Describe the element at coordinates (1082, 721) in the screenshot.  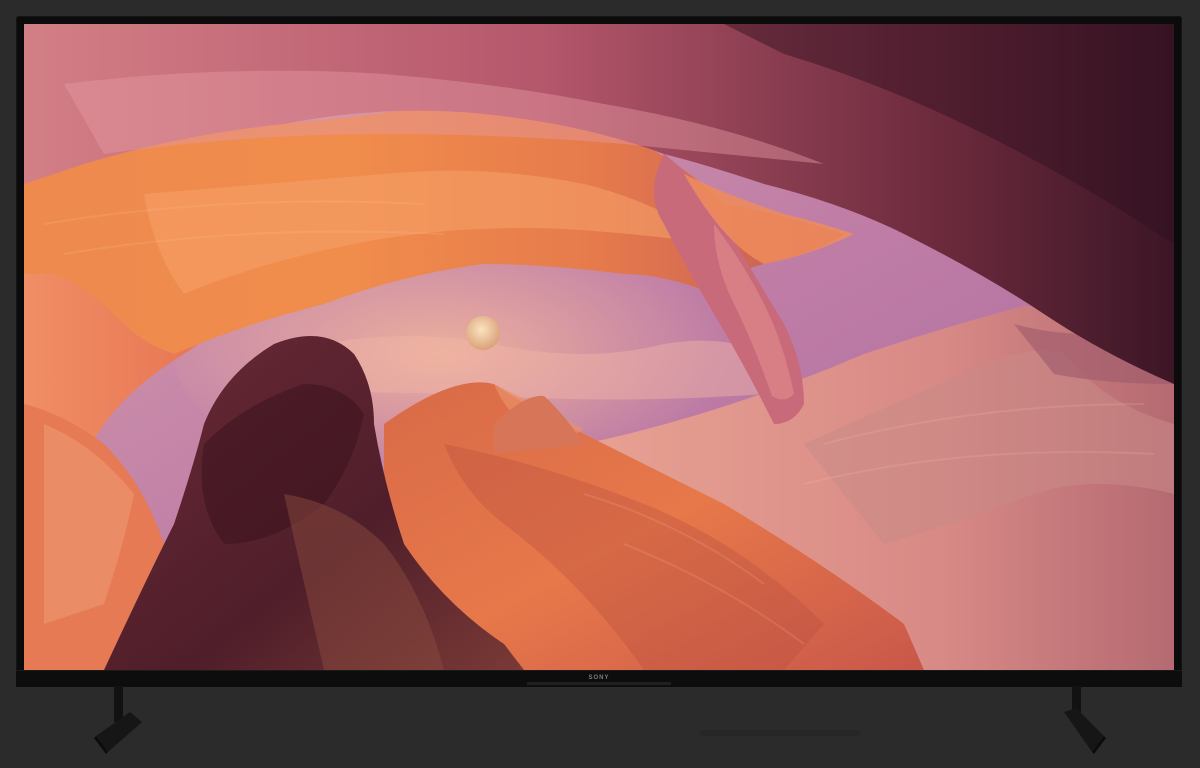
I see `tv-stand-right` at that location.